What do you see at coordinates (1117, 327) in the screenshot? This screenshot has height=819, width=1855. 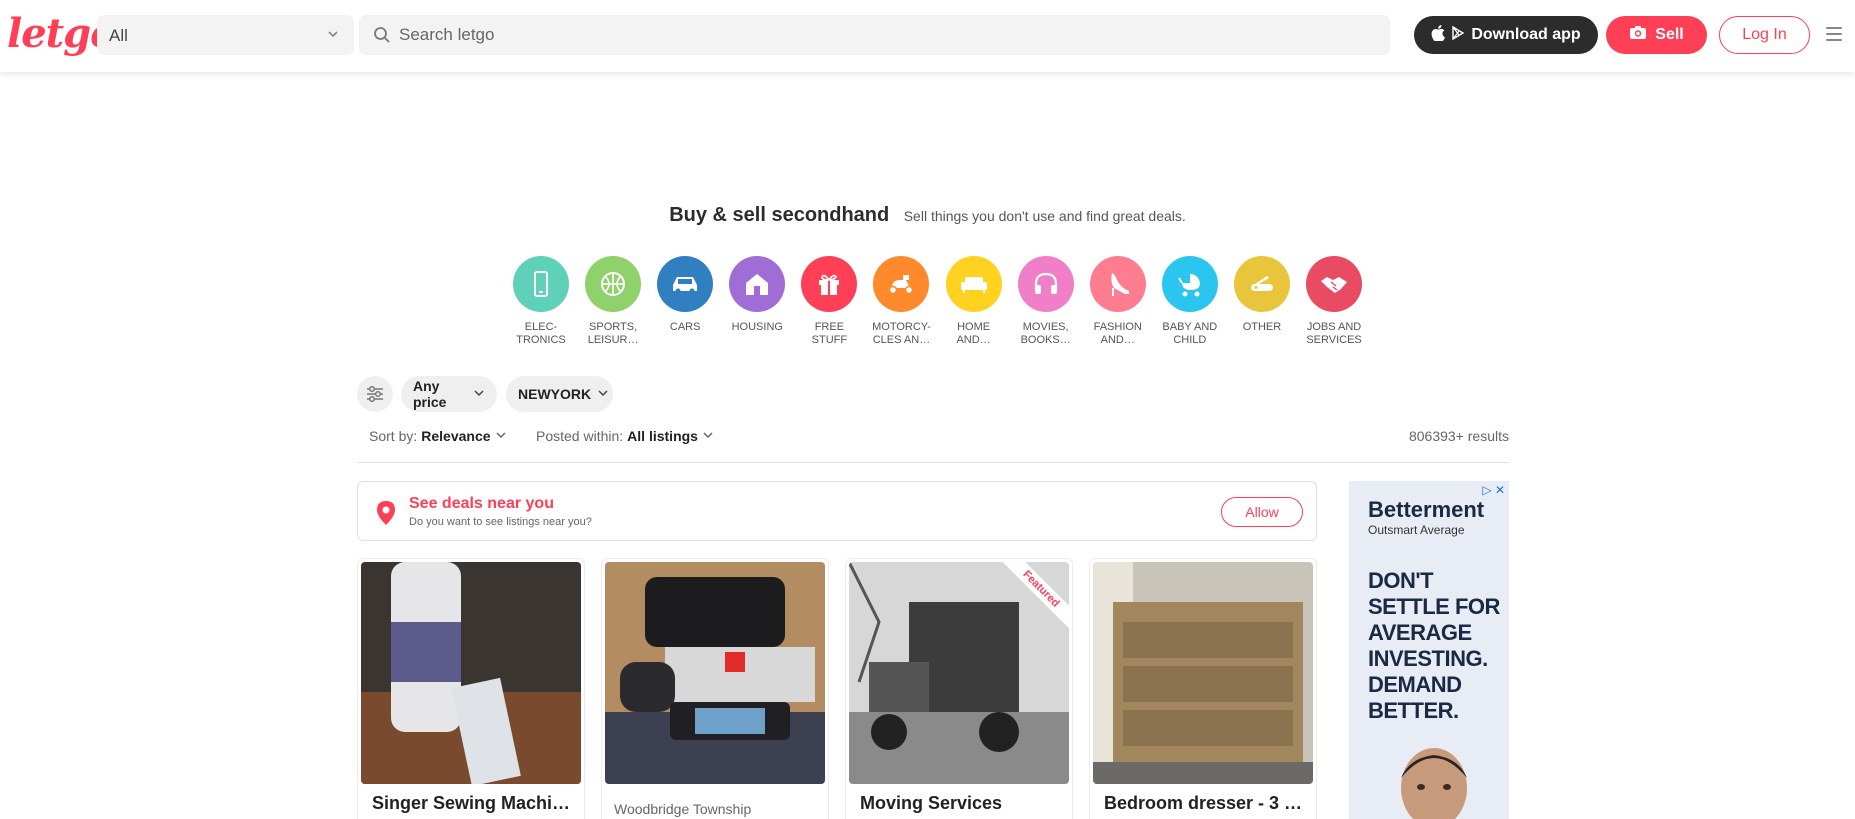 I see `category-label: FASHION` at bounding box center [1117, 327].